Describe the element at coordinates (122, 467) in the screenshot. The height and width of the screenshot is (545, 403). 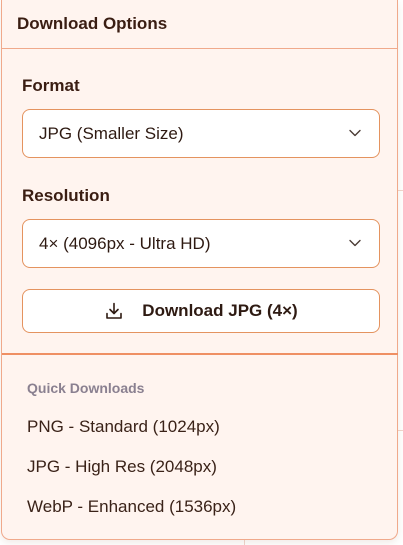
I see `quick-download-jpg: JPG - High Res (2048px)` at that location.